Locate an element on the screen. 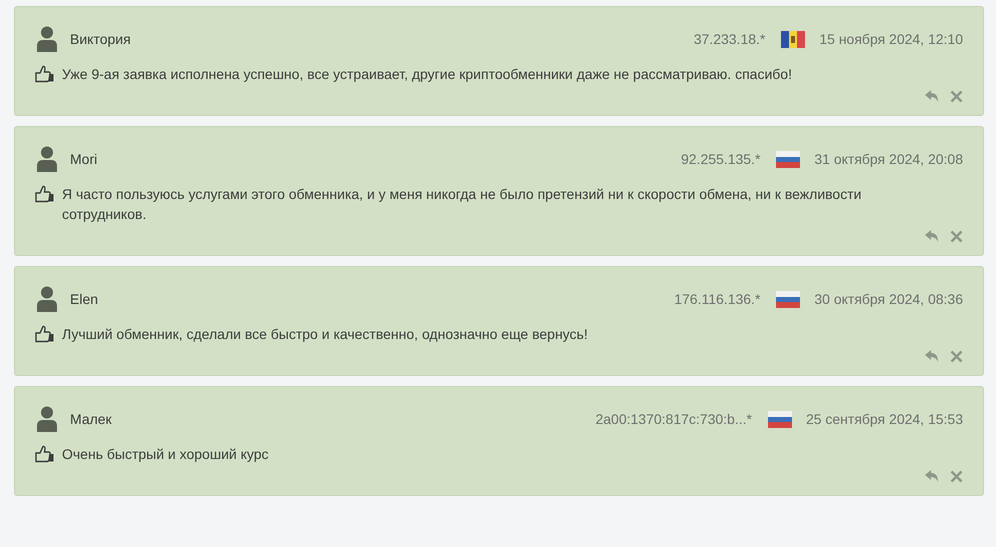 Image resolution: width=996 pixels, height=547 pixels. ip-address: 176.116.136.* is located at coordinates (717, 299).